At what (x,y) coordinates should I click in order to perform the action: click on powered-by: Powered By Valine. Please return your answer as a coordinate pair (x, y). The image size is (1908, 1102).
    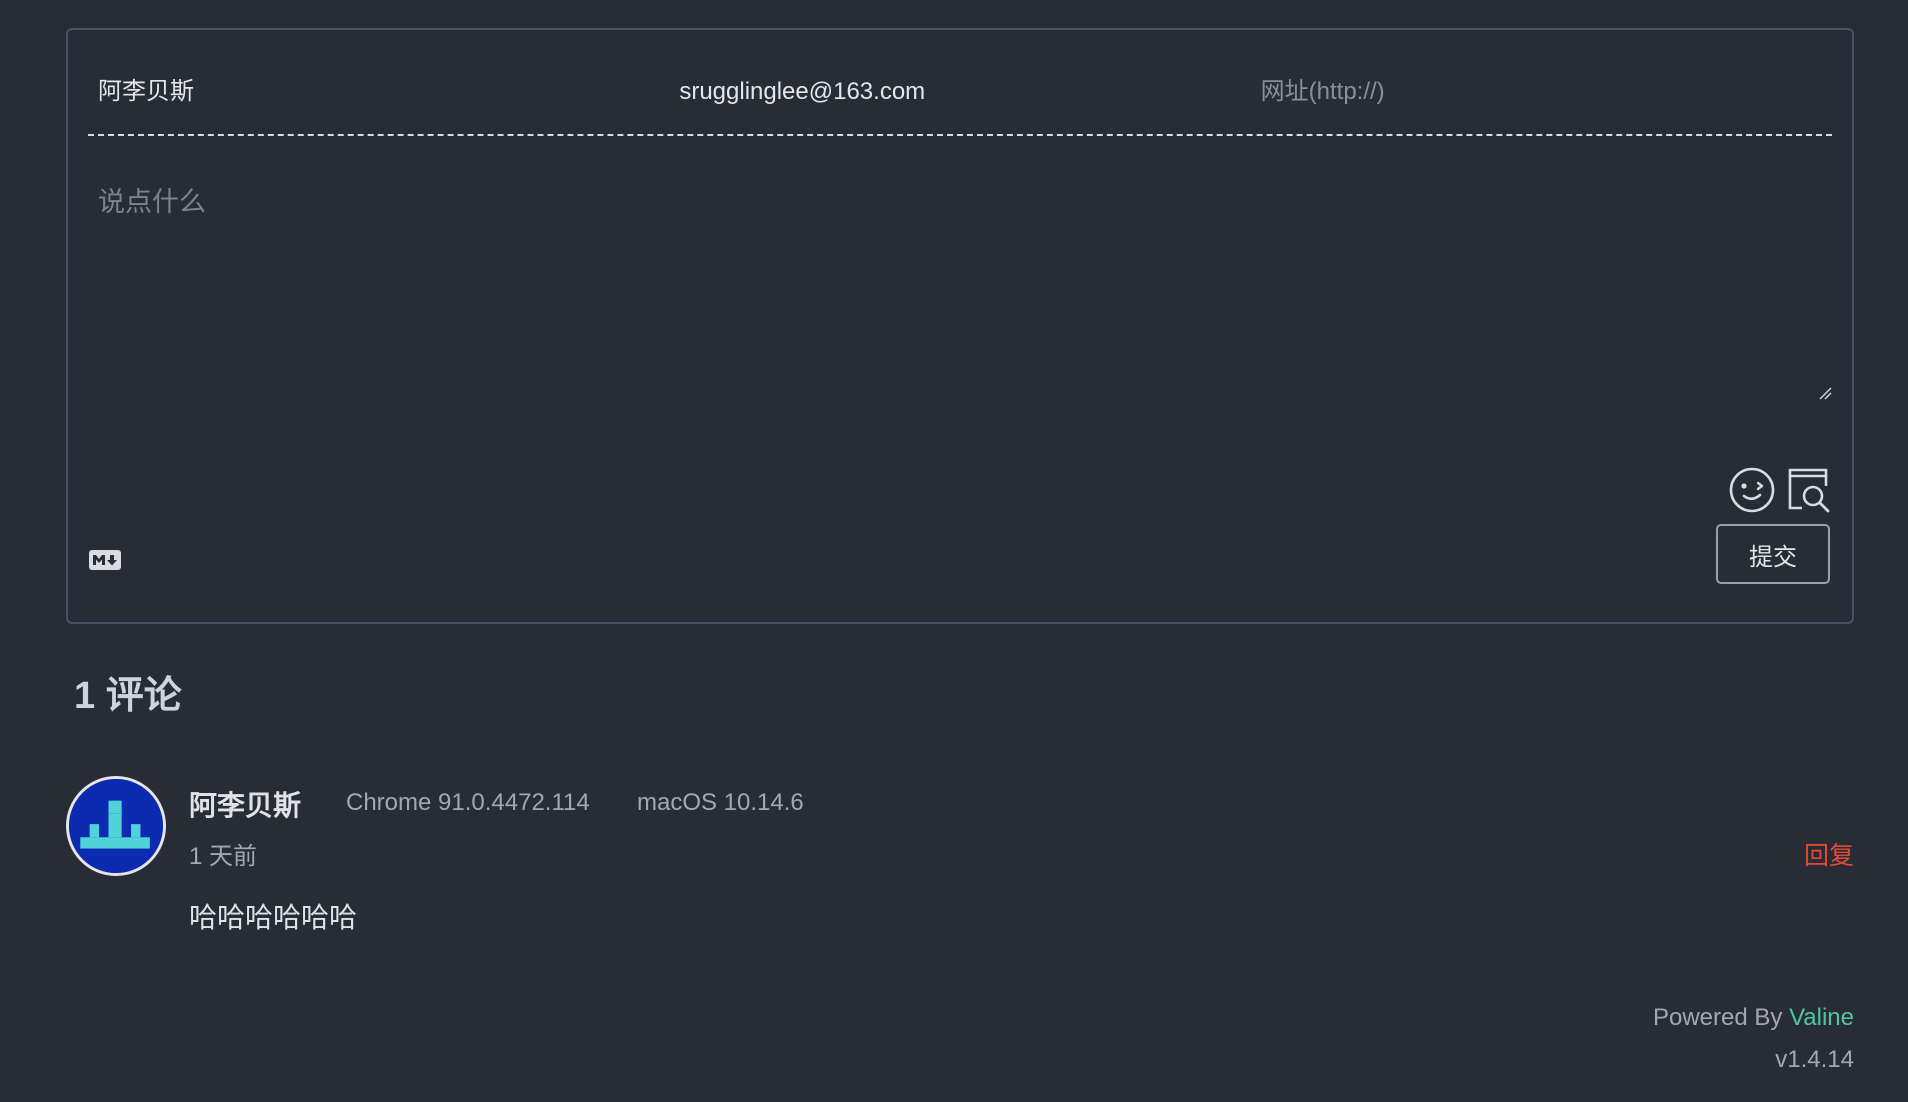
    Looking at the image, I should click on (1753, 1018).